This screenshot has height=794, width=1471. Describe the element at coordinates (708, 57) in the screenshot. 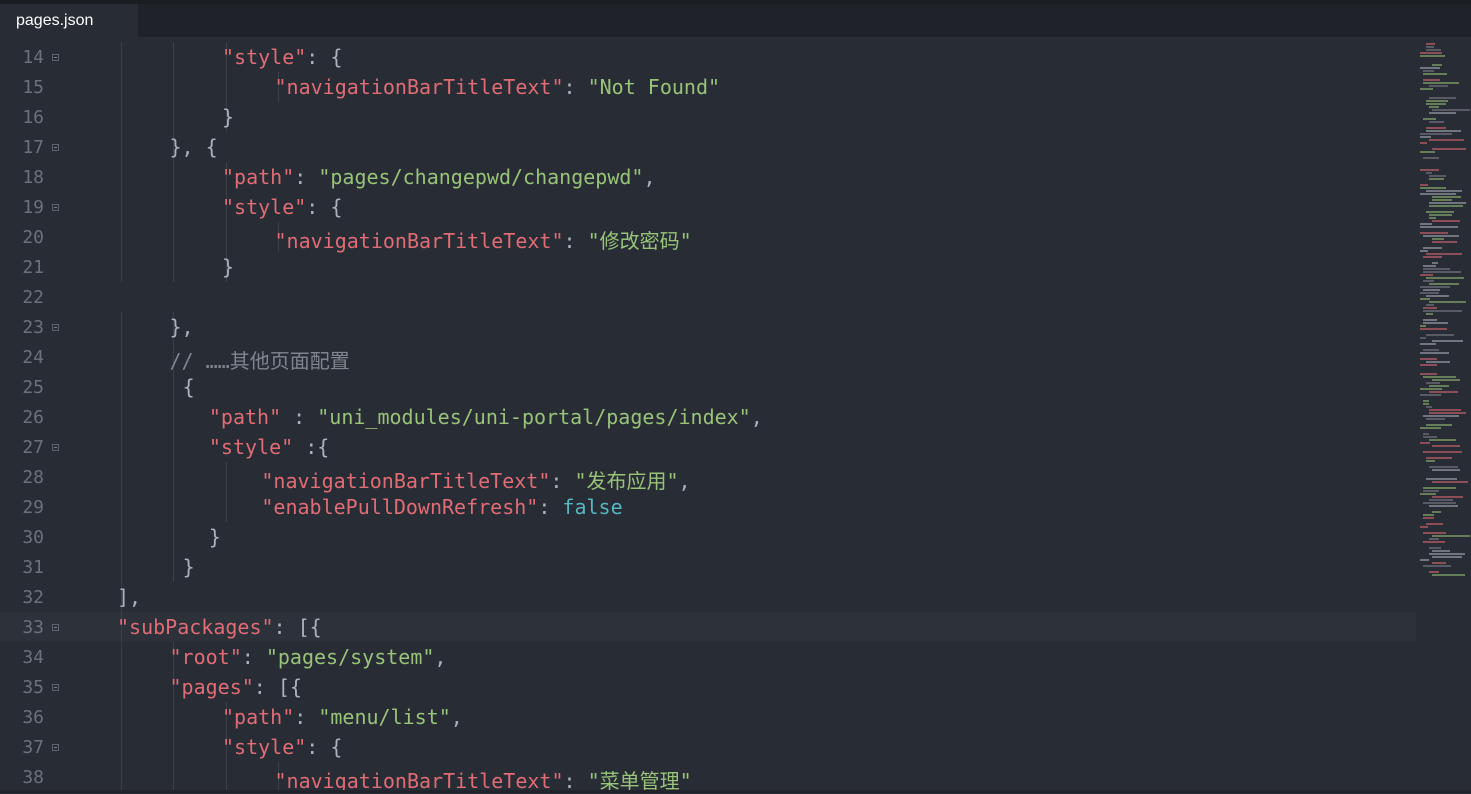

I see `code-line: 14 "style": {` at that location.